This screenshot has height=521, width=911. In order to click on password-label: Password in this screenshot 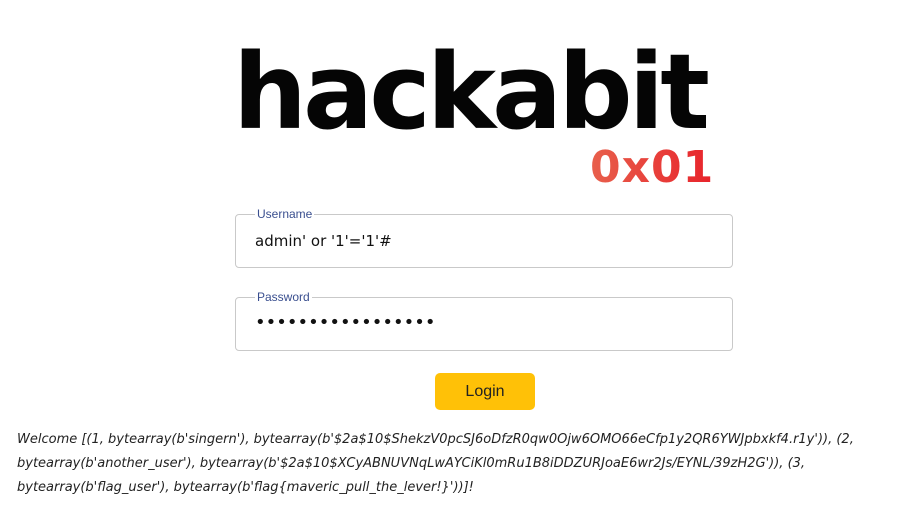, I will do `click(283, 297)`.